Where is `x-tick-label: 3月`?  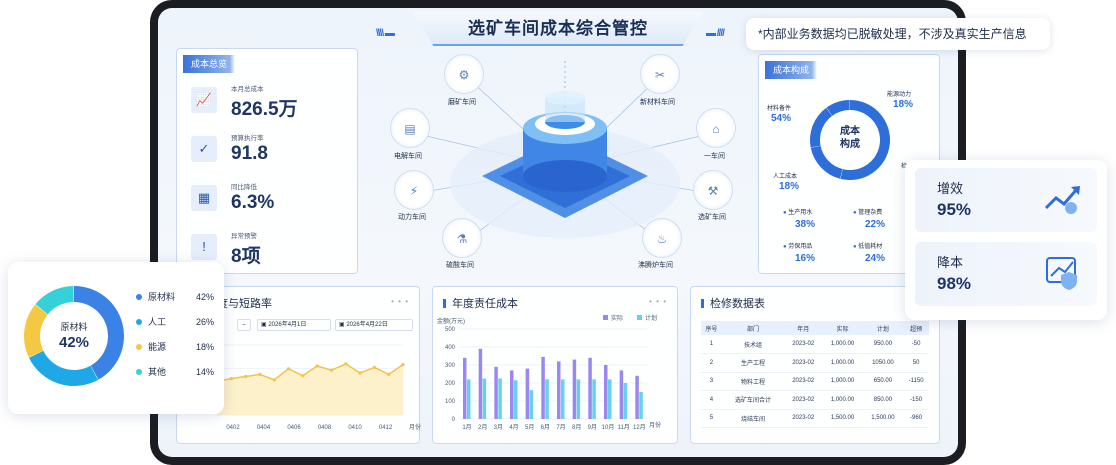
x-tick-label: 3月 is located at coordinates (498, 427).